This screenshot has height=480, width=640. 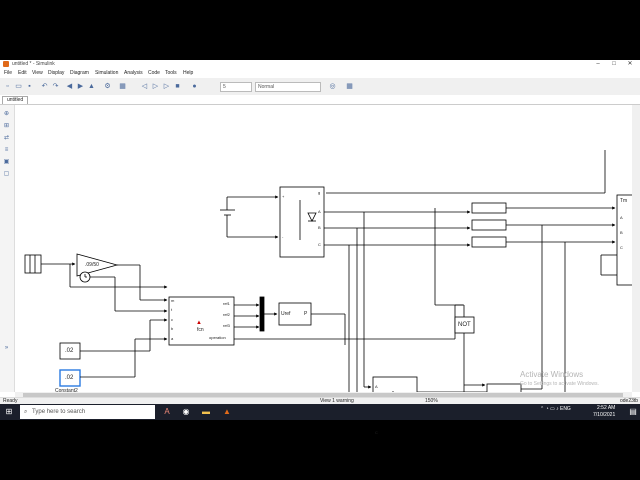 I want to click on fcn-label: fcn, so click(x=200, y=330).